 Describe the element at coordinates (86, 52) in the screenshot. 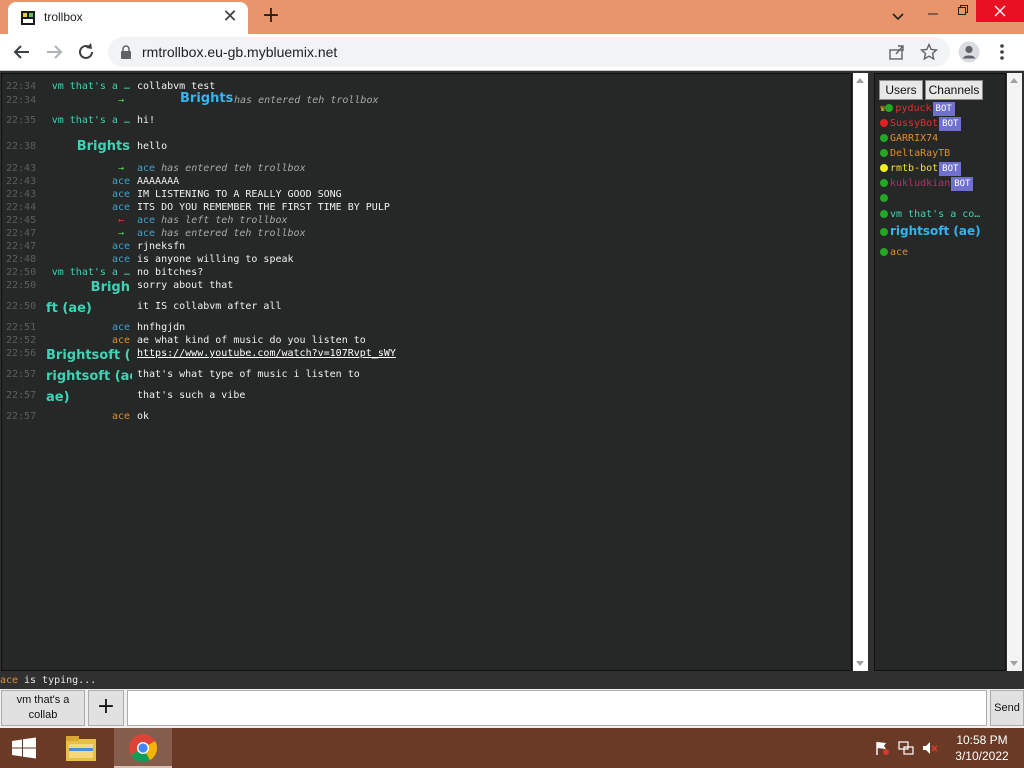

I see `reload-icon` at that location.